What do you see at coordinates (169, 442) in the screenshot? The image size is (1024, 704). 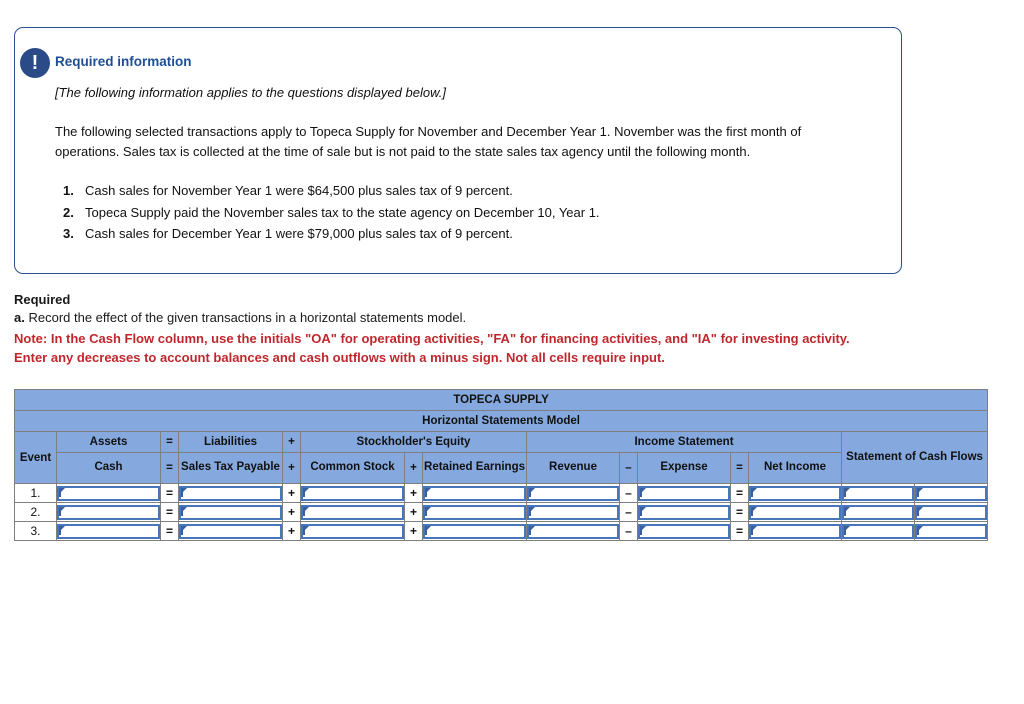 I see `equals-operator-header: =` at bounding box center [169, 442].